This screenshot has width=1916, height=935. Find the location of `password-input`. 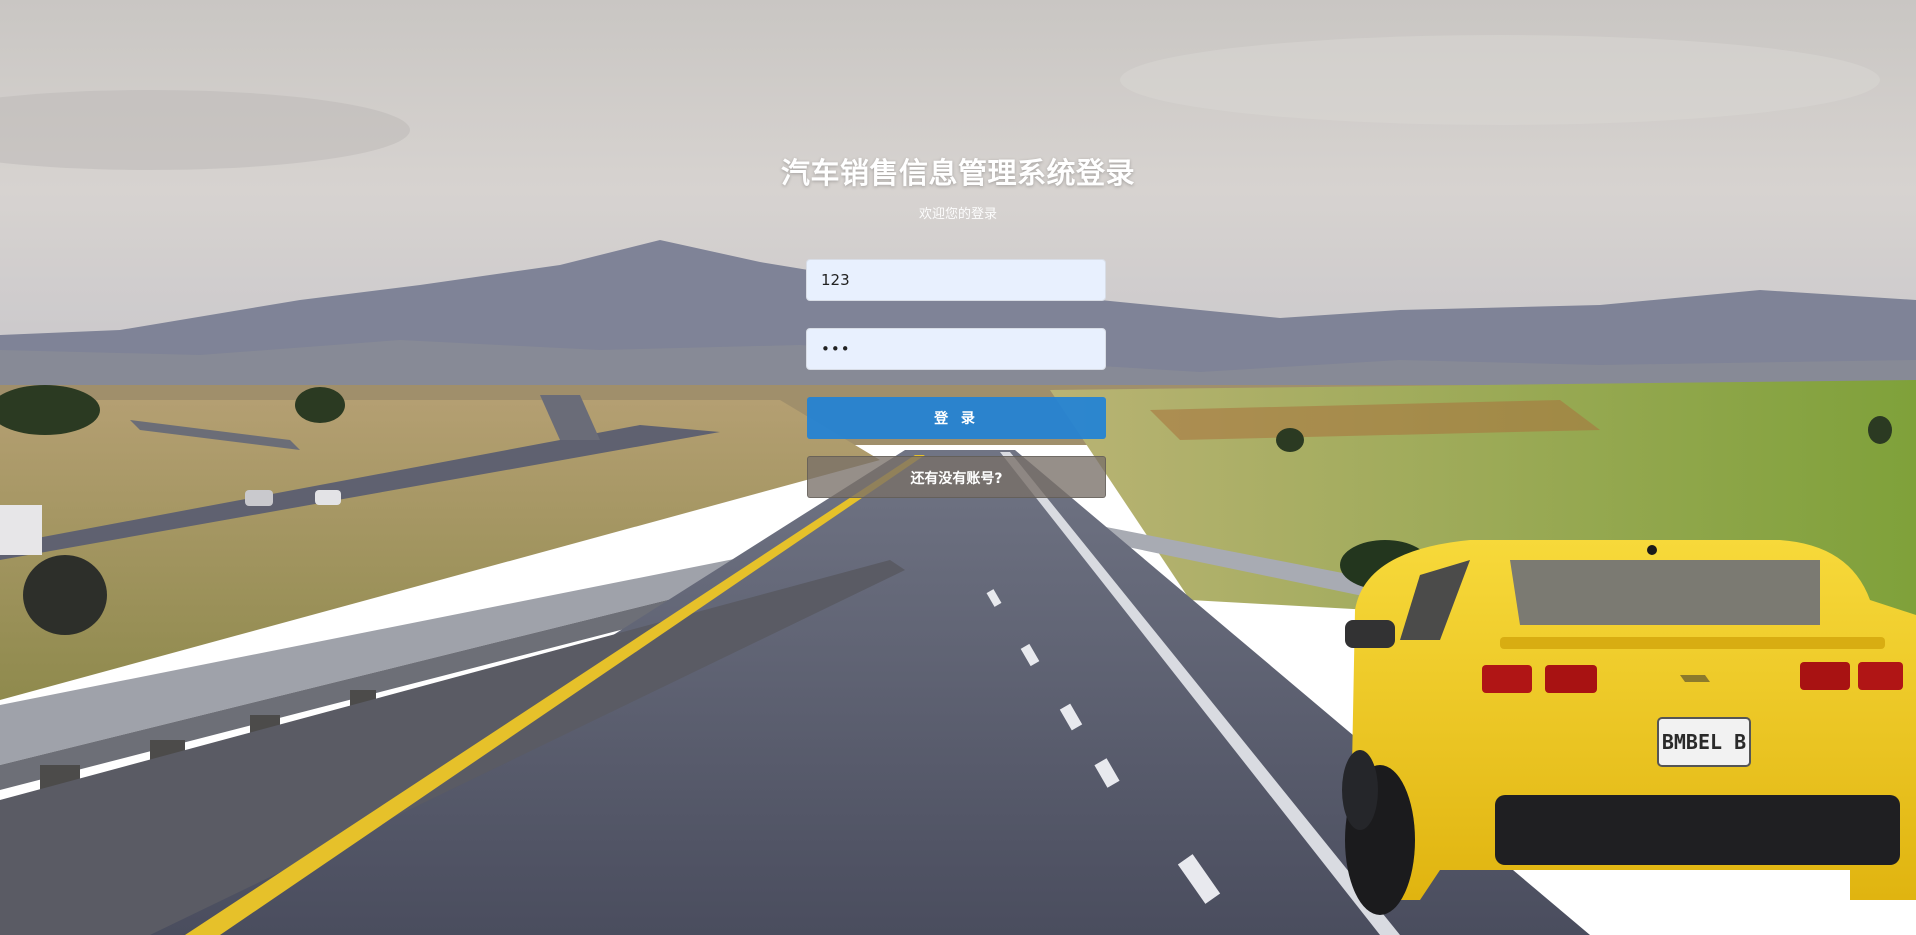

password-input is located at coordinates (956, 349).